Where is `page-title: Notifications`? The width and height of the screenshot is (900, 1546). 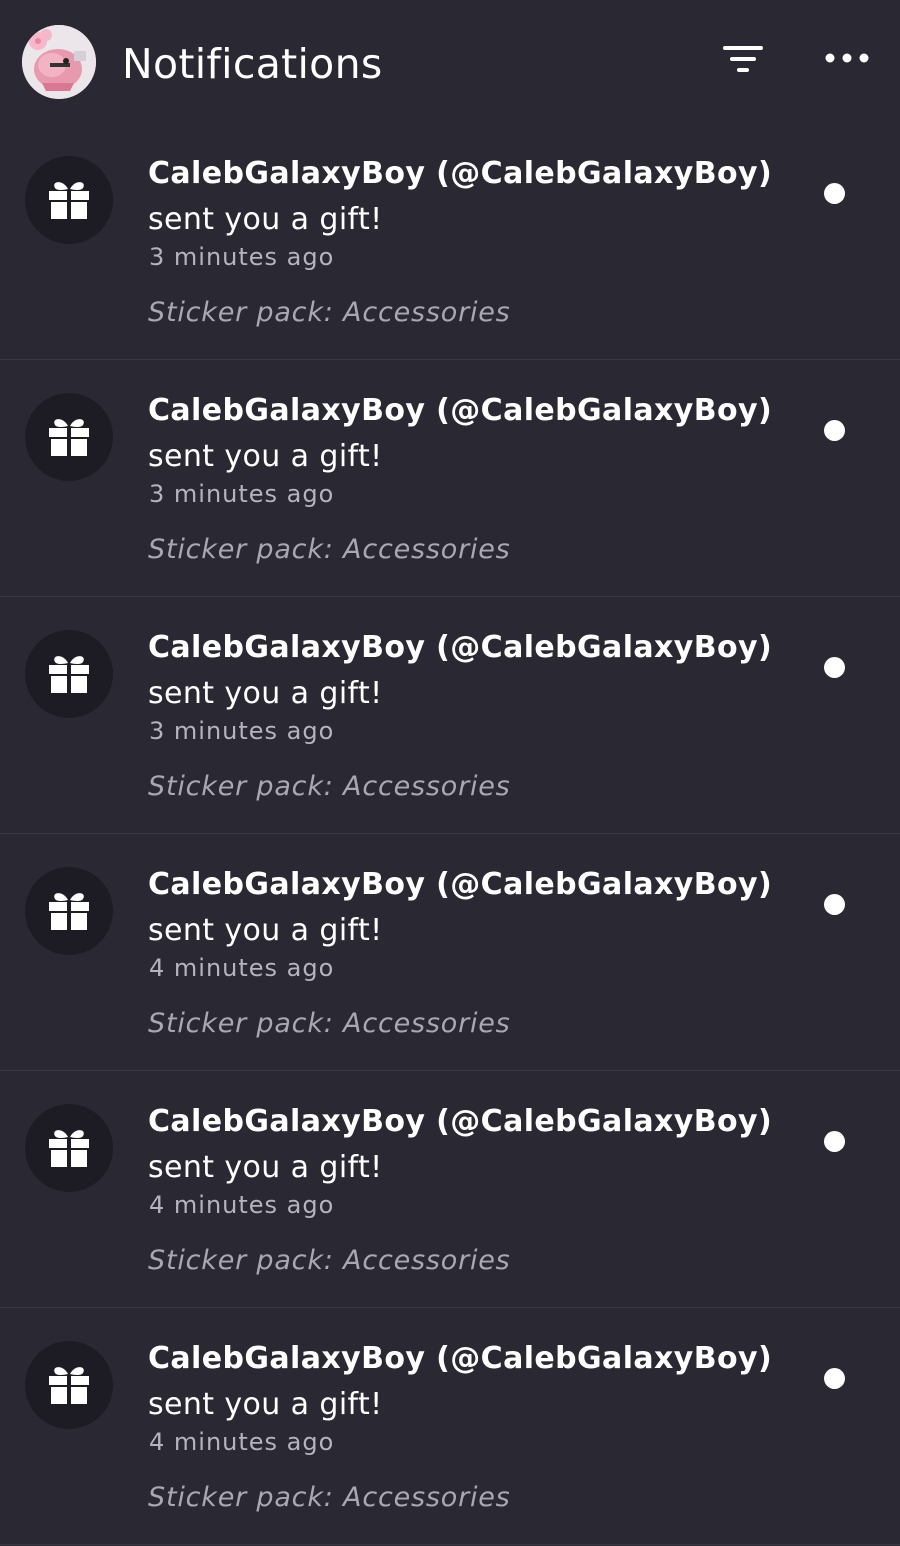
page-title: Notifications is located at coordinates (252, 64).